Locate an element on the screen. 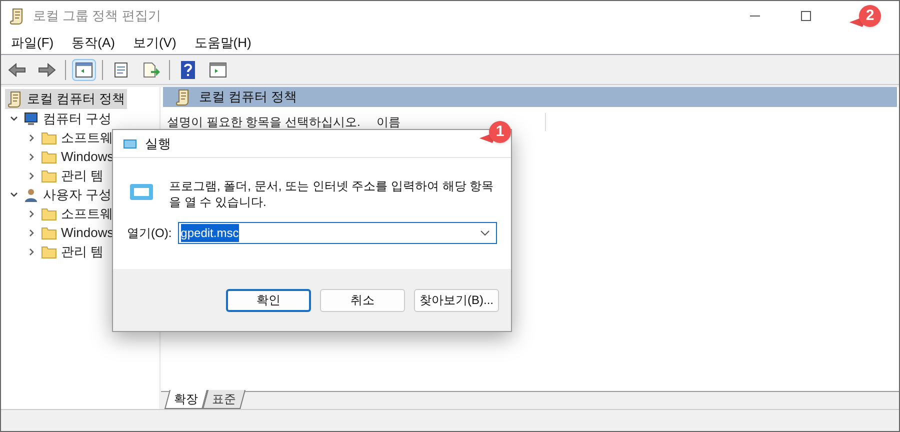 This screenshot has height=432, width=900. open-label: 열기(O): is located at coordinates (149, 233).